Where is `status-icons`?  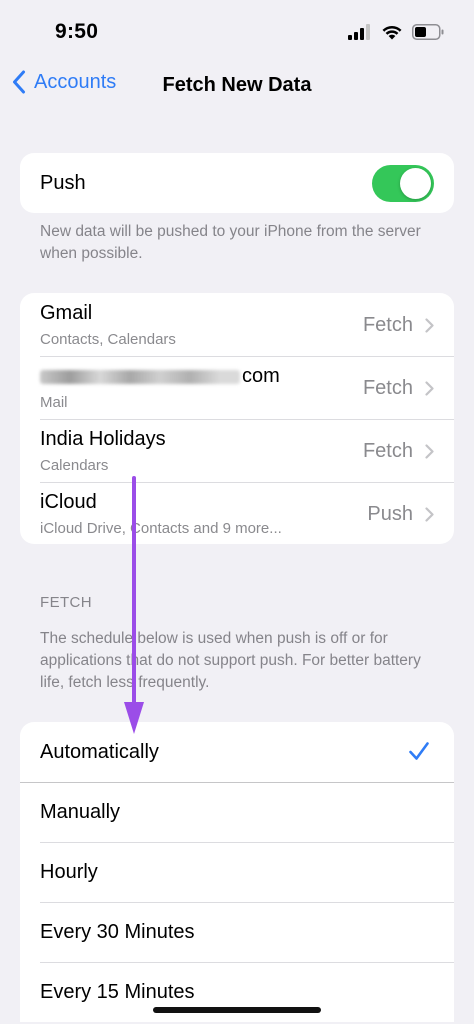
status-icons is located at coordinates (396, 32).